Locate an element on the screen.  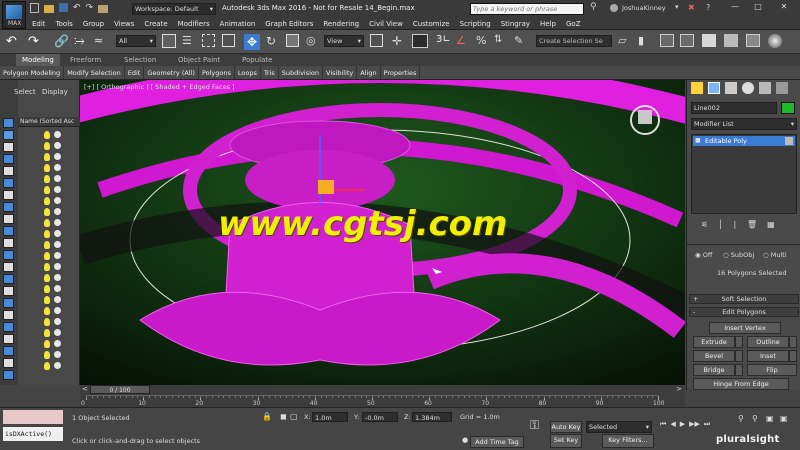
ribbon-panel-tris: Tris is located at coordinates (270, 72).